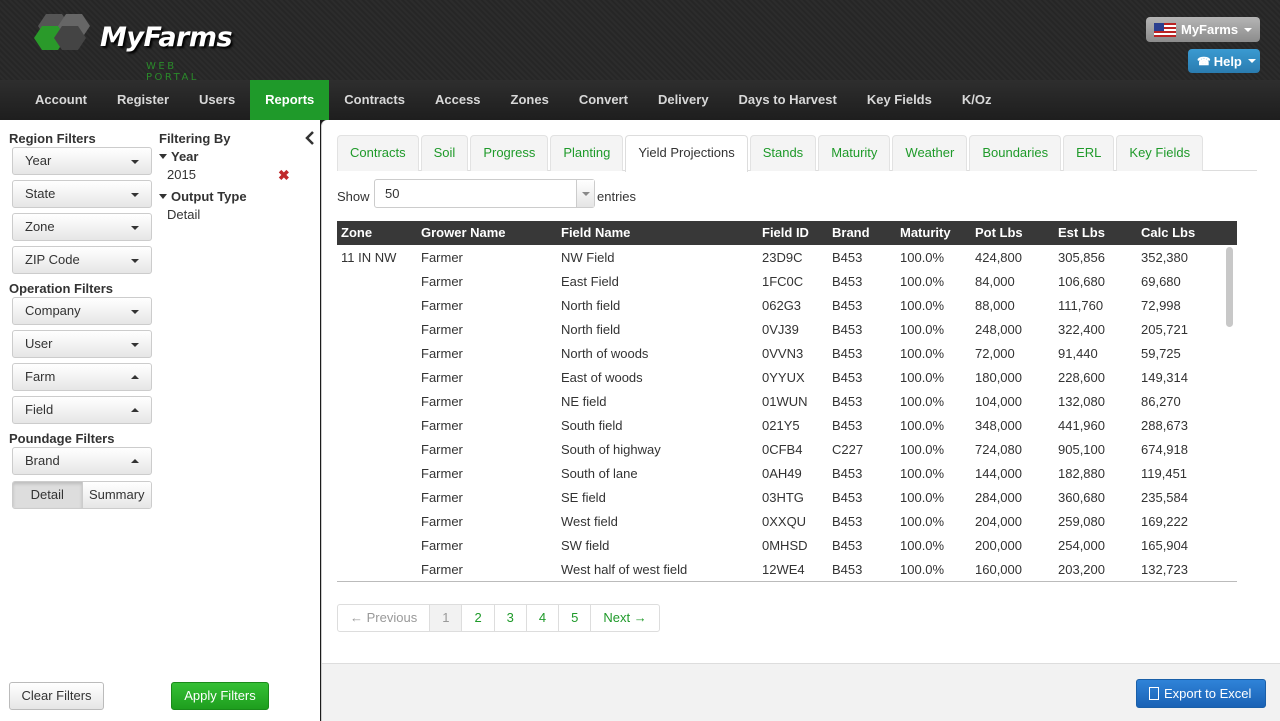 This screenshot has width=1280, height=721. Describe the element at coordinates (1160, 153) in the screenshot. I see `tab-key-fields: Key Fields` at that location.